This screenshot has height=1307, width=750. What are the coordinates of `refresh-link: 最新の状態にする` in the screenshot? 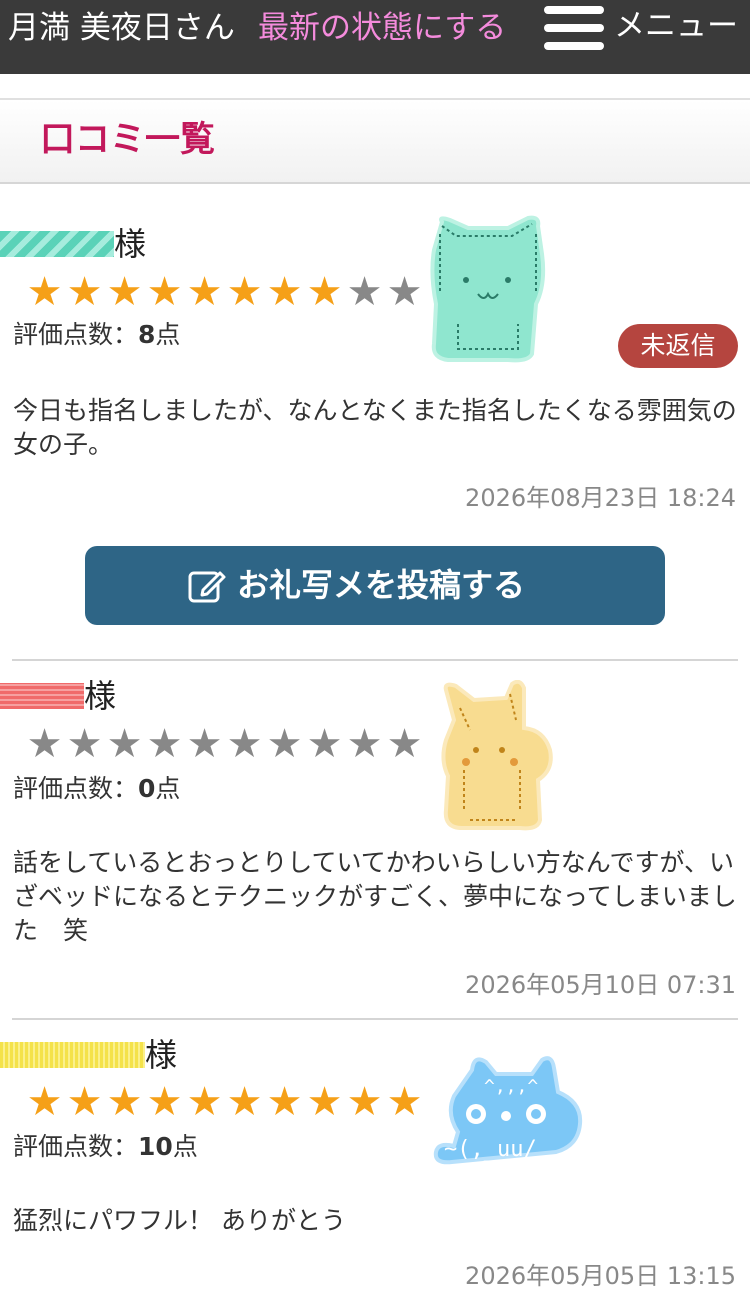 It's located at (382, 28).